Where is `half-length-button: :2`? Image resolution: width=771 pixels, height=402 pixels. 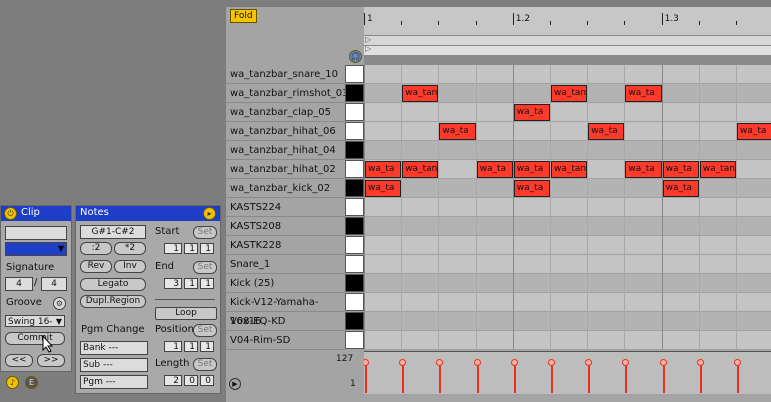 half-length-button: :2 is located at coordinates (96, 248).